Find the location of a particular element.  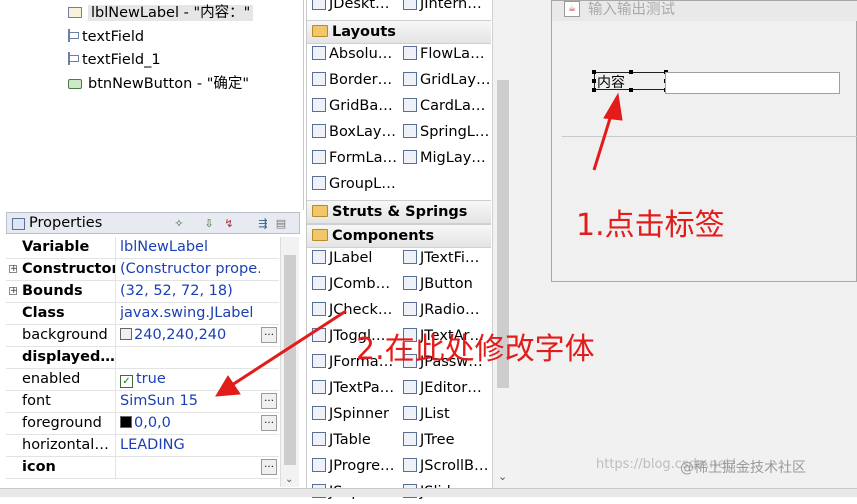

arrowhead-down is located at coordinates (228, 386).